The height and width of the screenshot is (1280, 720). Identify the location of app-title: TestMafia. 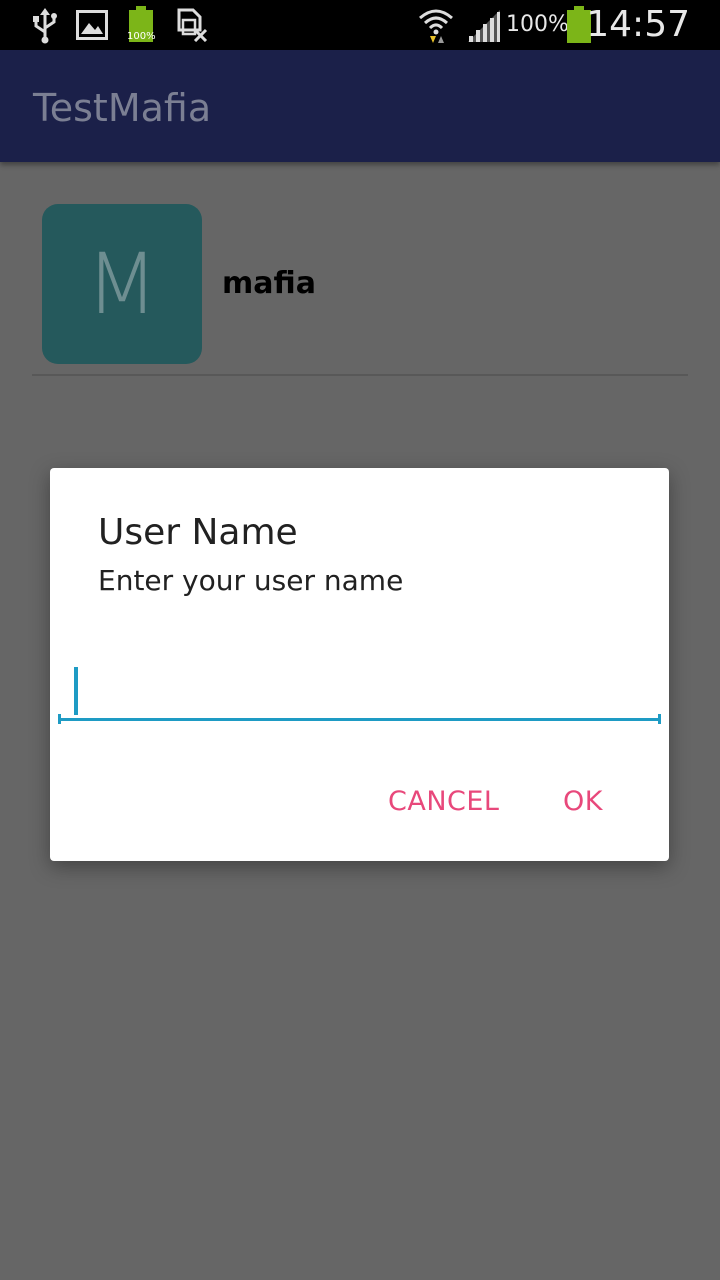
(122, 108).